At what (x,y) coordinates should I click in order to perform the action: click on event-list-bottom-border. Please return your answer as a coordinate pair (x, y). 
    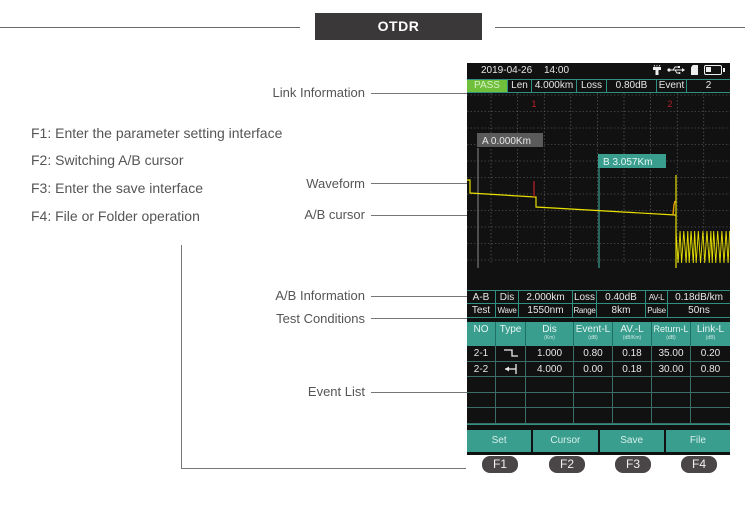
    Looking at the image, I should click on (598, 424).